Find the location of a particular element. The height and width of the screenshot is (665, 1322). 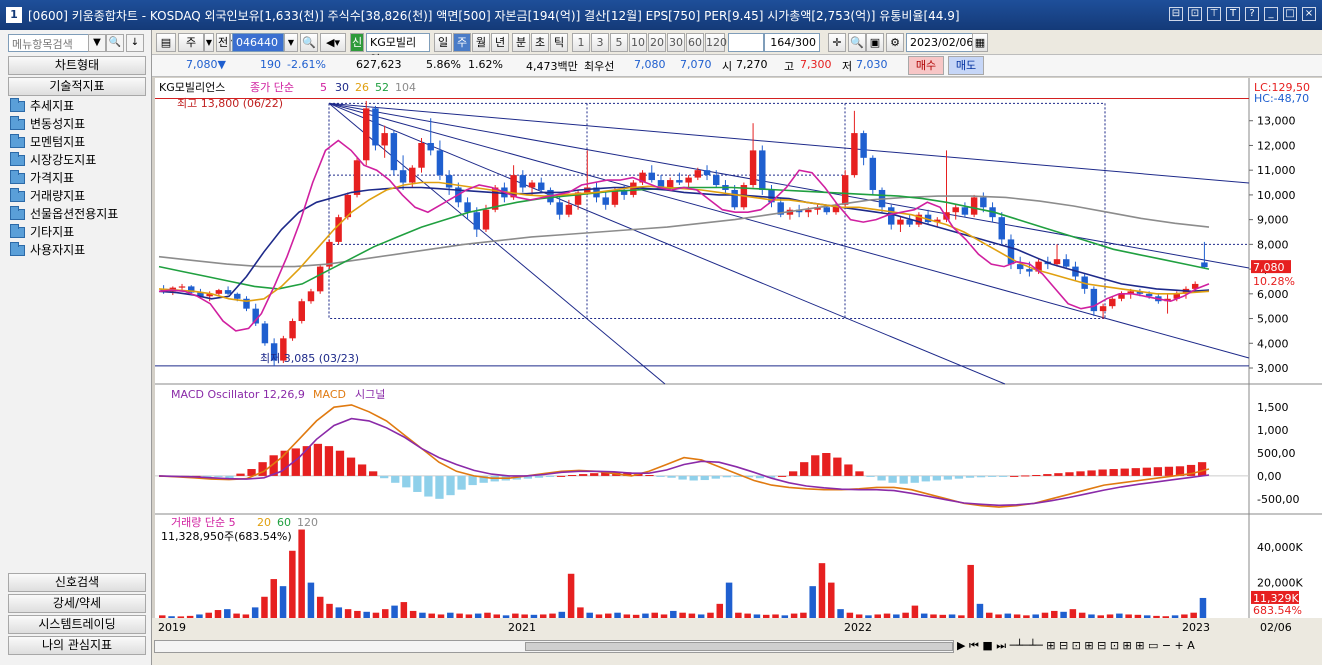

signal-search-button: 신호검색 is located at coordinates (77, 582).